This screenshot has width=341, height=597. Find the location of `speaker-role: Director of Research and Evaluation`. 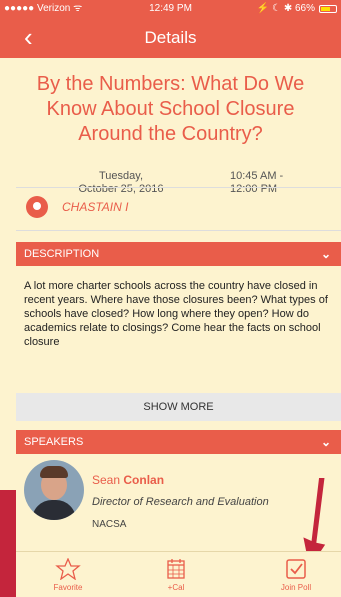

speaker-role: Director of Research and Evaluation is located at coordinates (180, 502).